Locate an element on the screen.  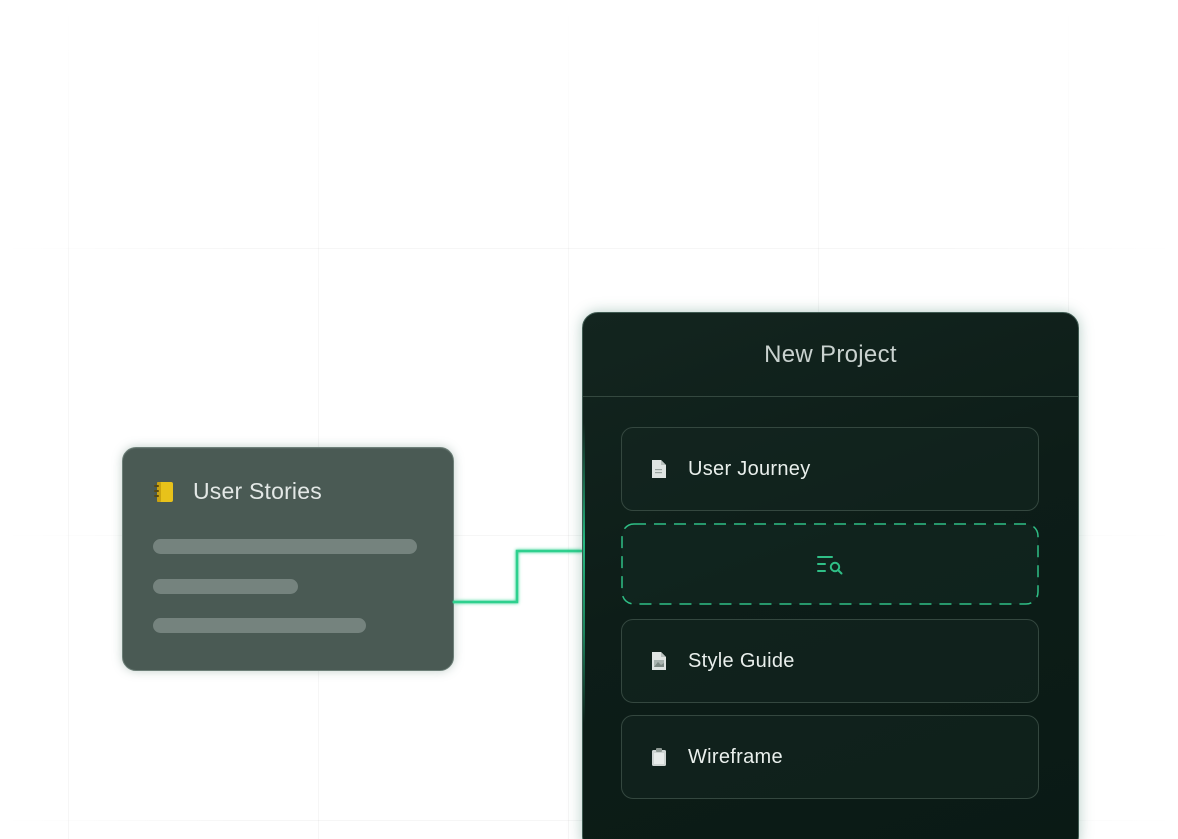
search-list-icon is located at coordinates (830, 564).